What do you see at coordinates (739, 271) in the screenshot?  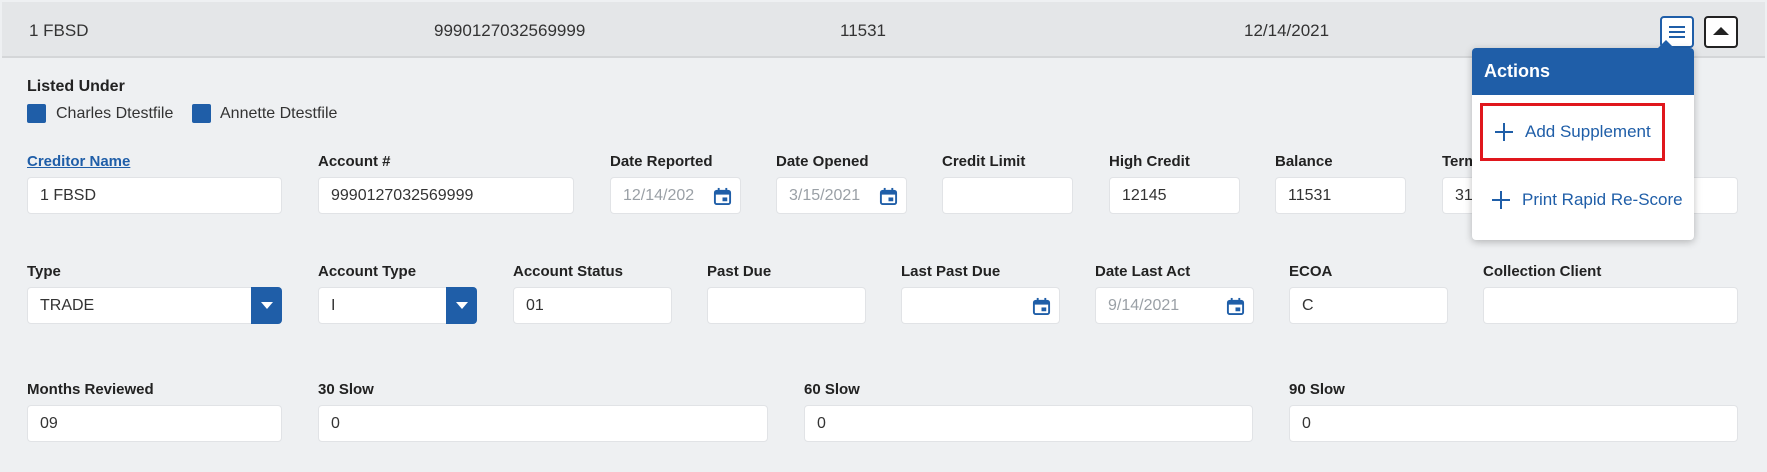 I see `past-due-label: Past Due` at bounding box center [739, 271].